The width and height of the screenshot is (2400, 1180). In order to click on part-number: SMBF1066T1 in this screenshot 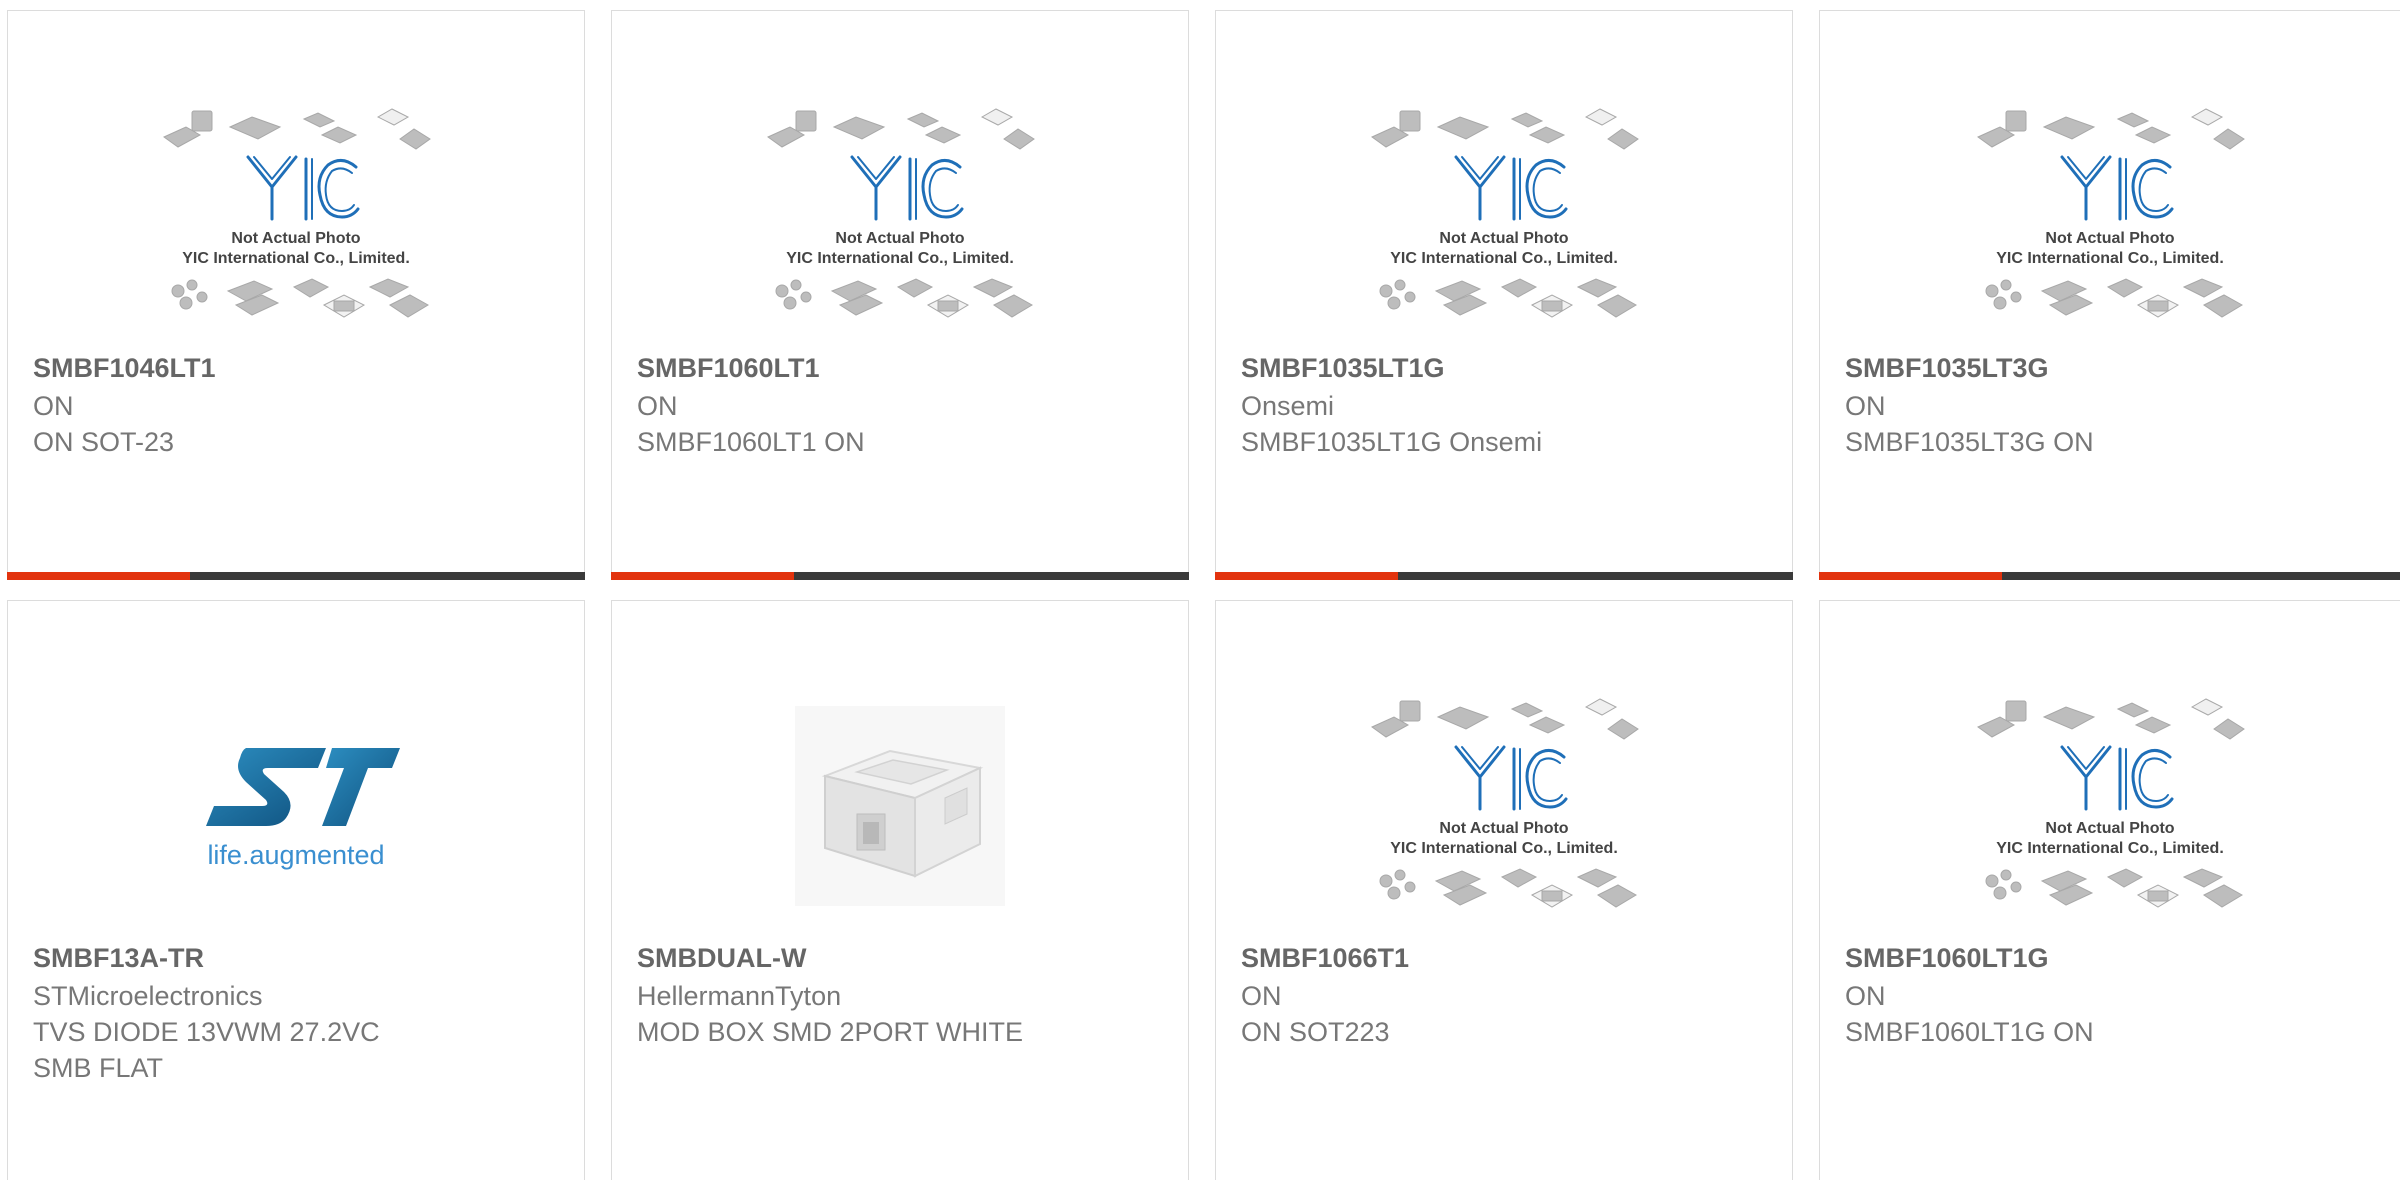, I will do `click(1325, 958)`.